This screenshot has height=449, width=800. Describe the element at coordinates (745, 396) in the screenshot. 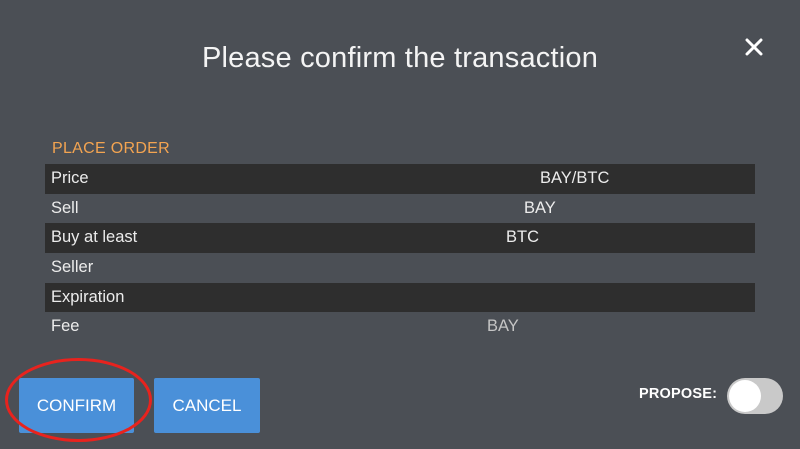

I see `toggle-knob` at that location.